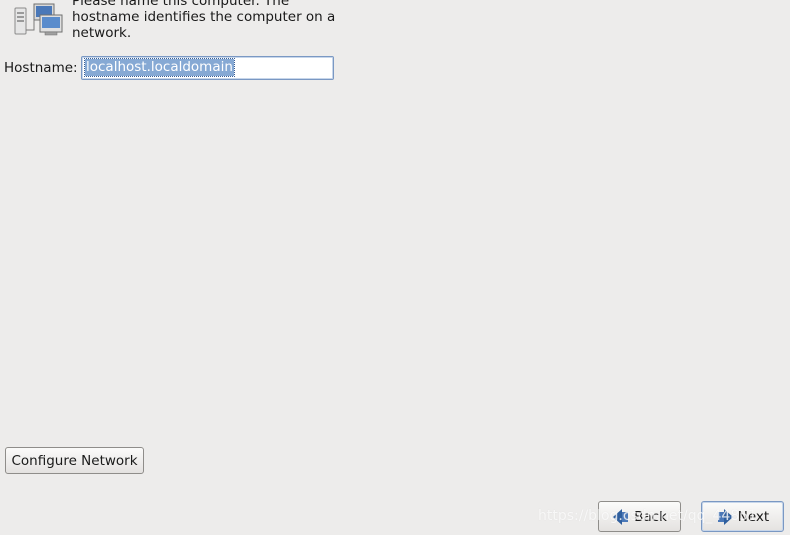  I want to click on configure-network-button: Configure Network, so click(74, 460).